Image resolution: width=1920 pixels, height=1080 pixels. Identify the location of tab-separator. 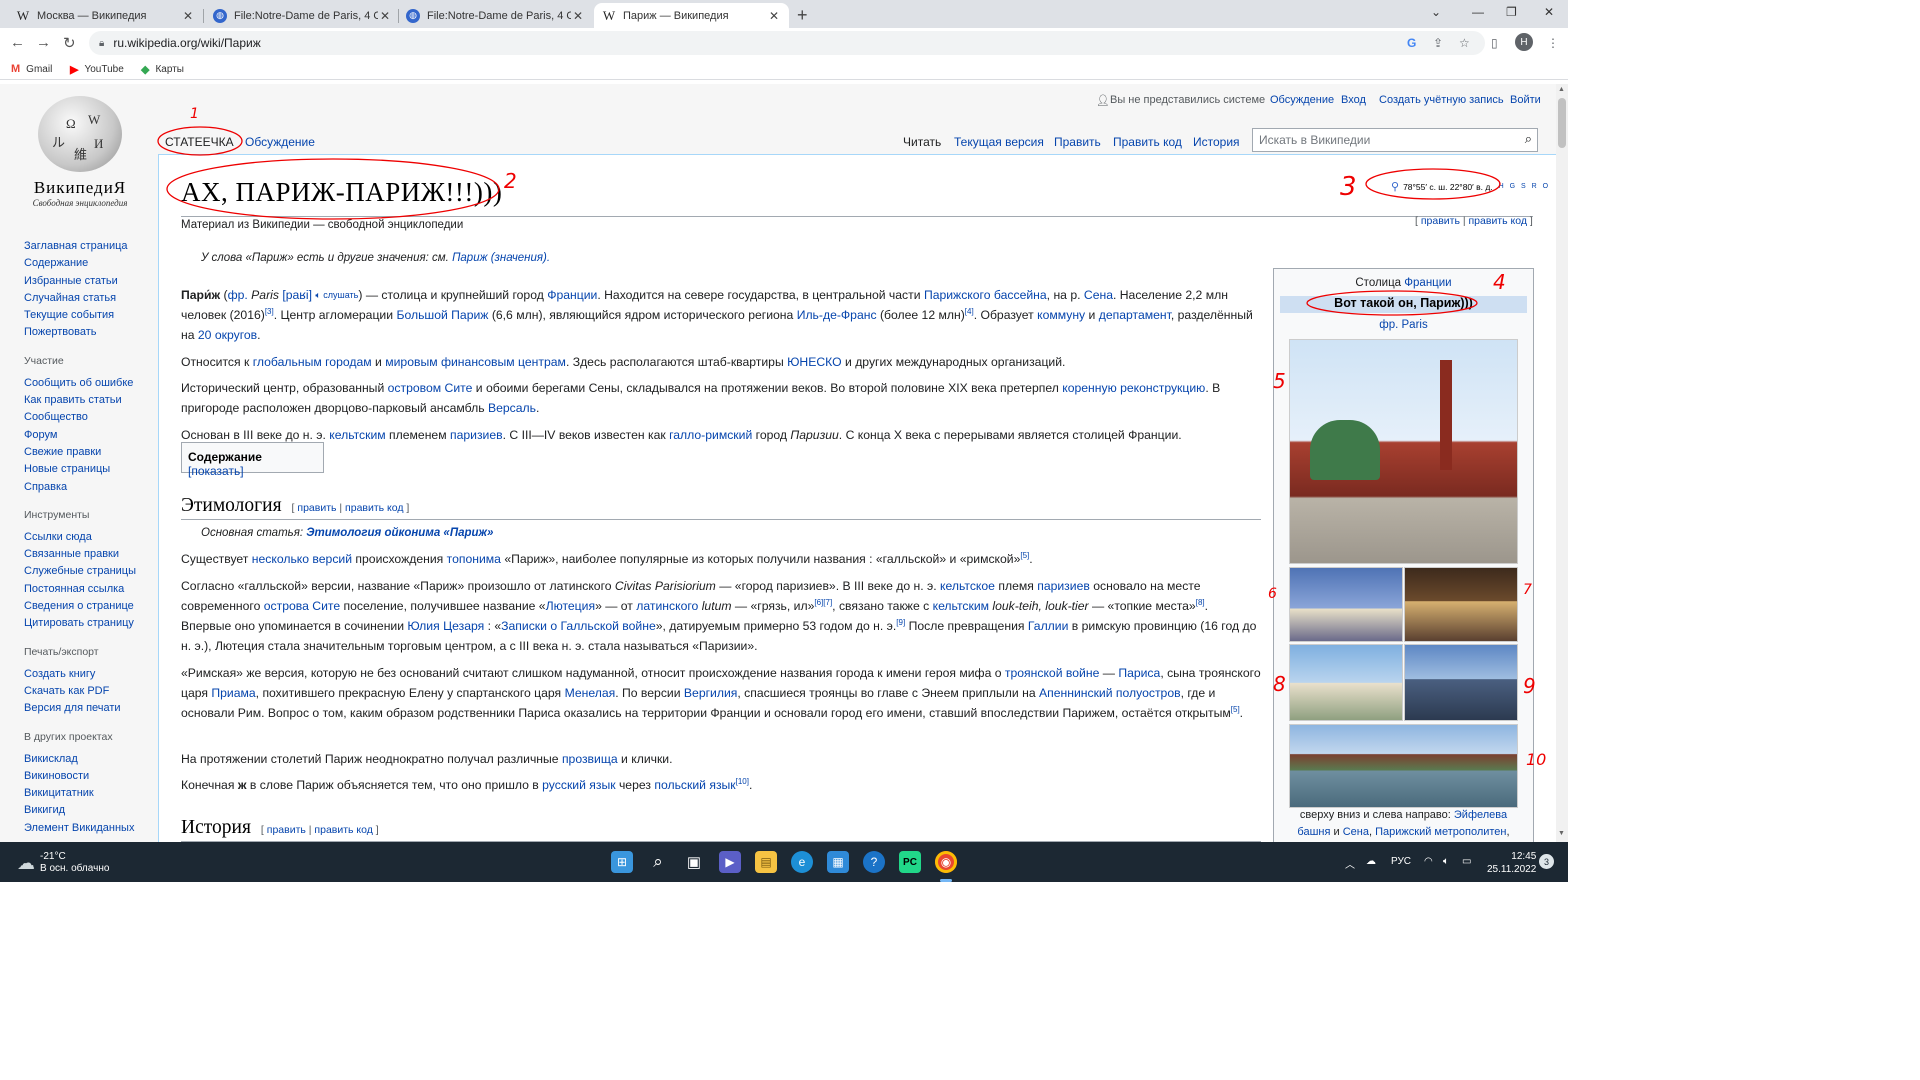
(203, 16).